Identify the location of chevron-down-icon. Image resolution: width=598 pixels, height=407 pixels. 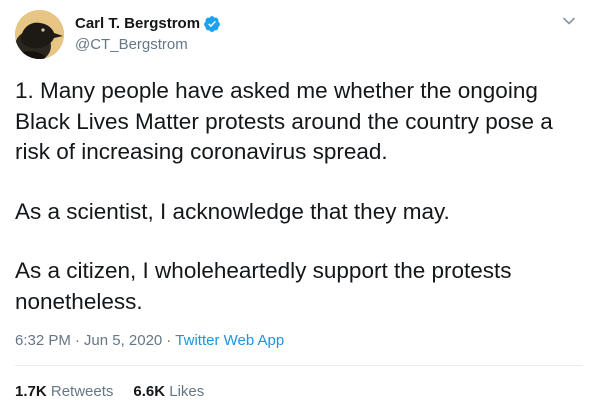
(569, 21).